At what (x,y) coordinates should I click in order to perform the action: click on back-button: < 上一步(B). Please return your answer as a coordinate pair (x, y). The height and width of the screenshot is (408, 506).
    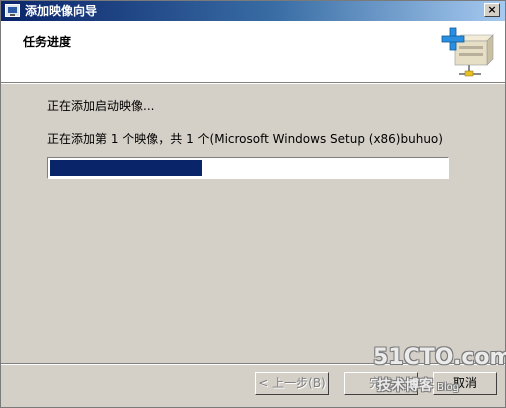
    Looking at the image, I should click on (292, 383).